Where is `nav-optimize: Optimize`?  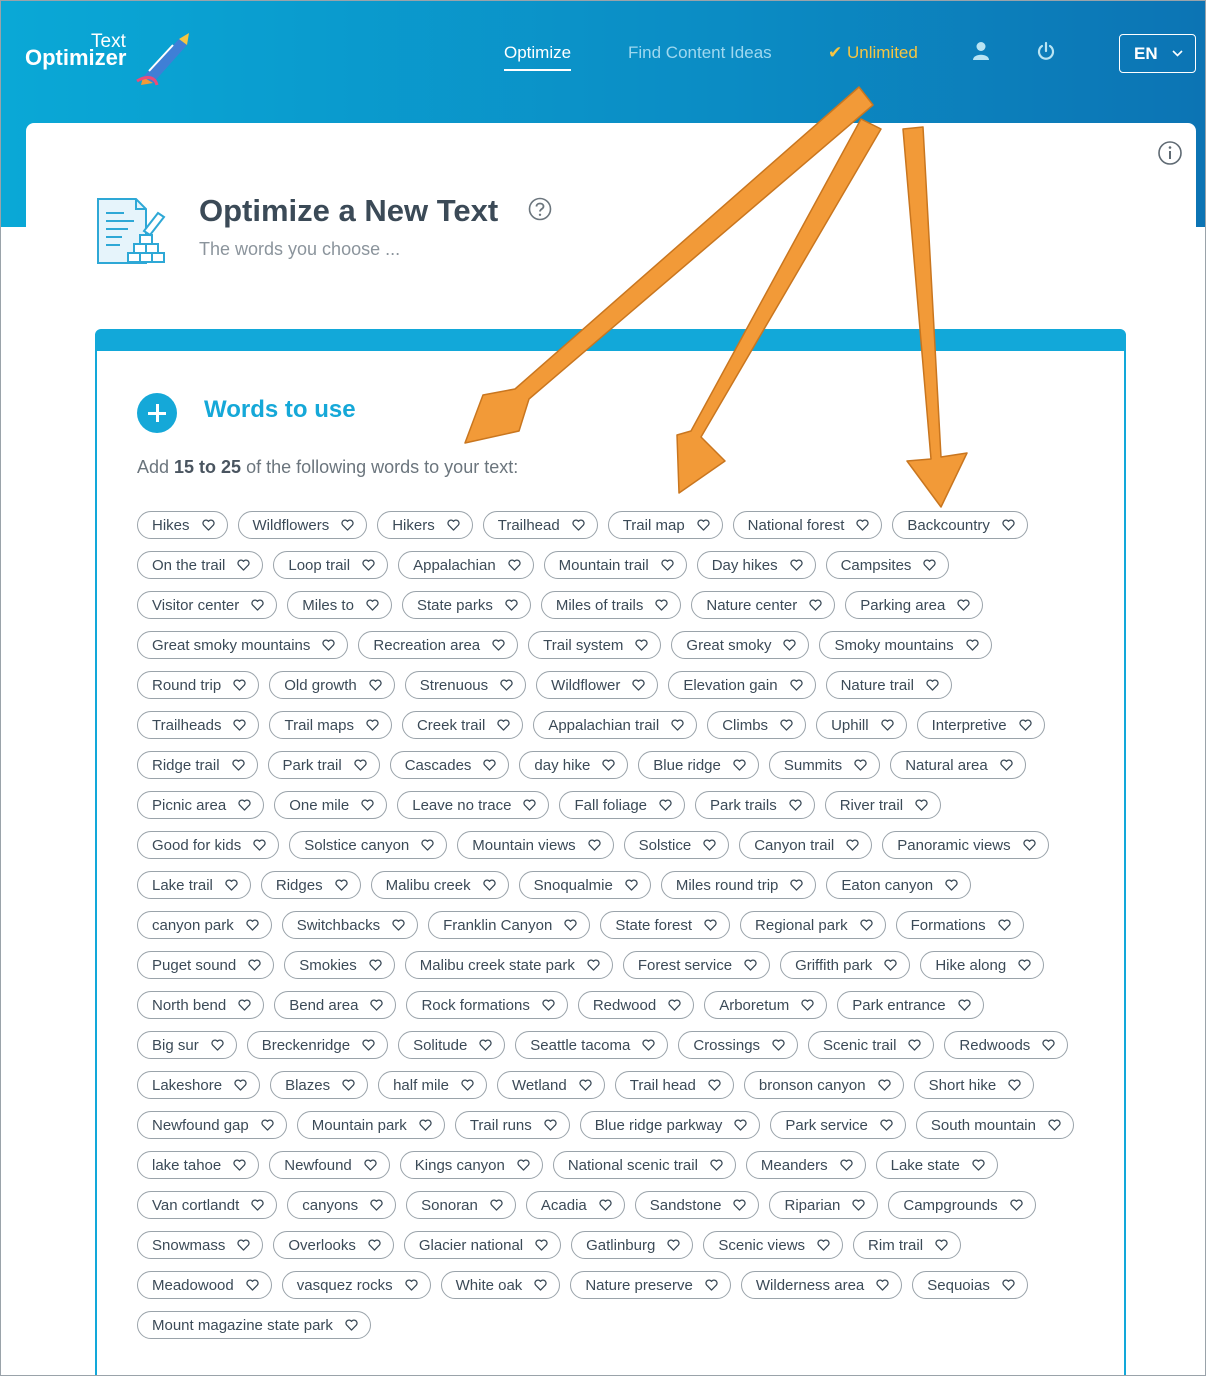 nav-optimize: Optimize is located at coordinates (538, 57).